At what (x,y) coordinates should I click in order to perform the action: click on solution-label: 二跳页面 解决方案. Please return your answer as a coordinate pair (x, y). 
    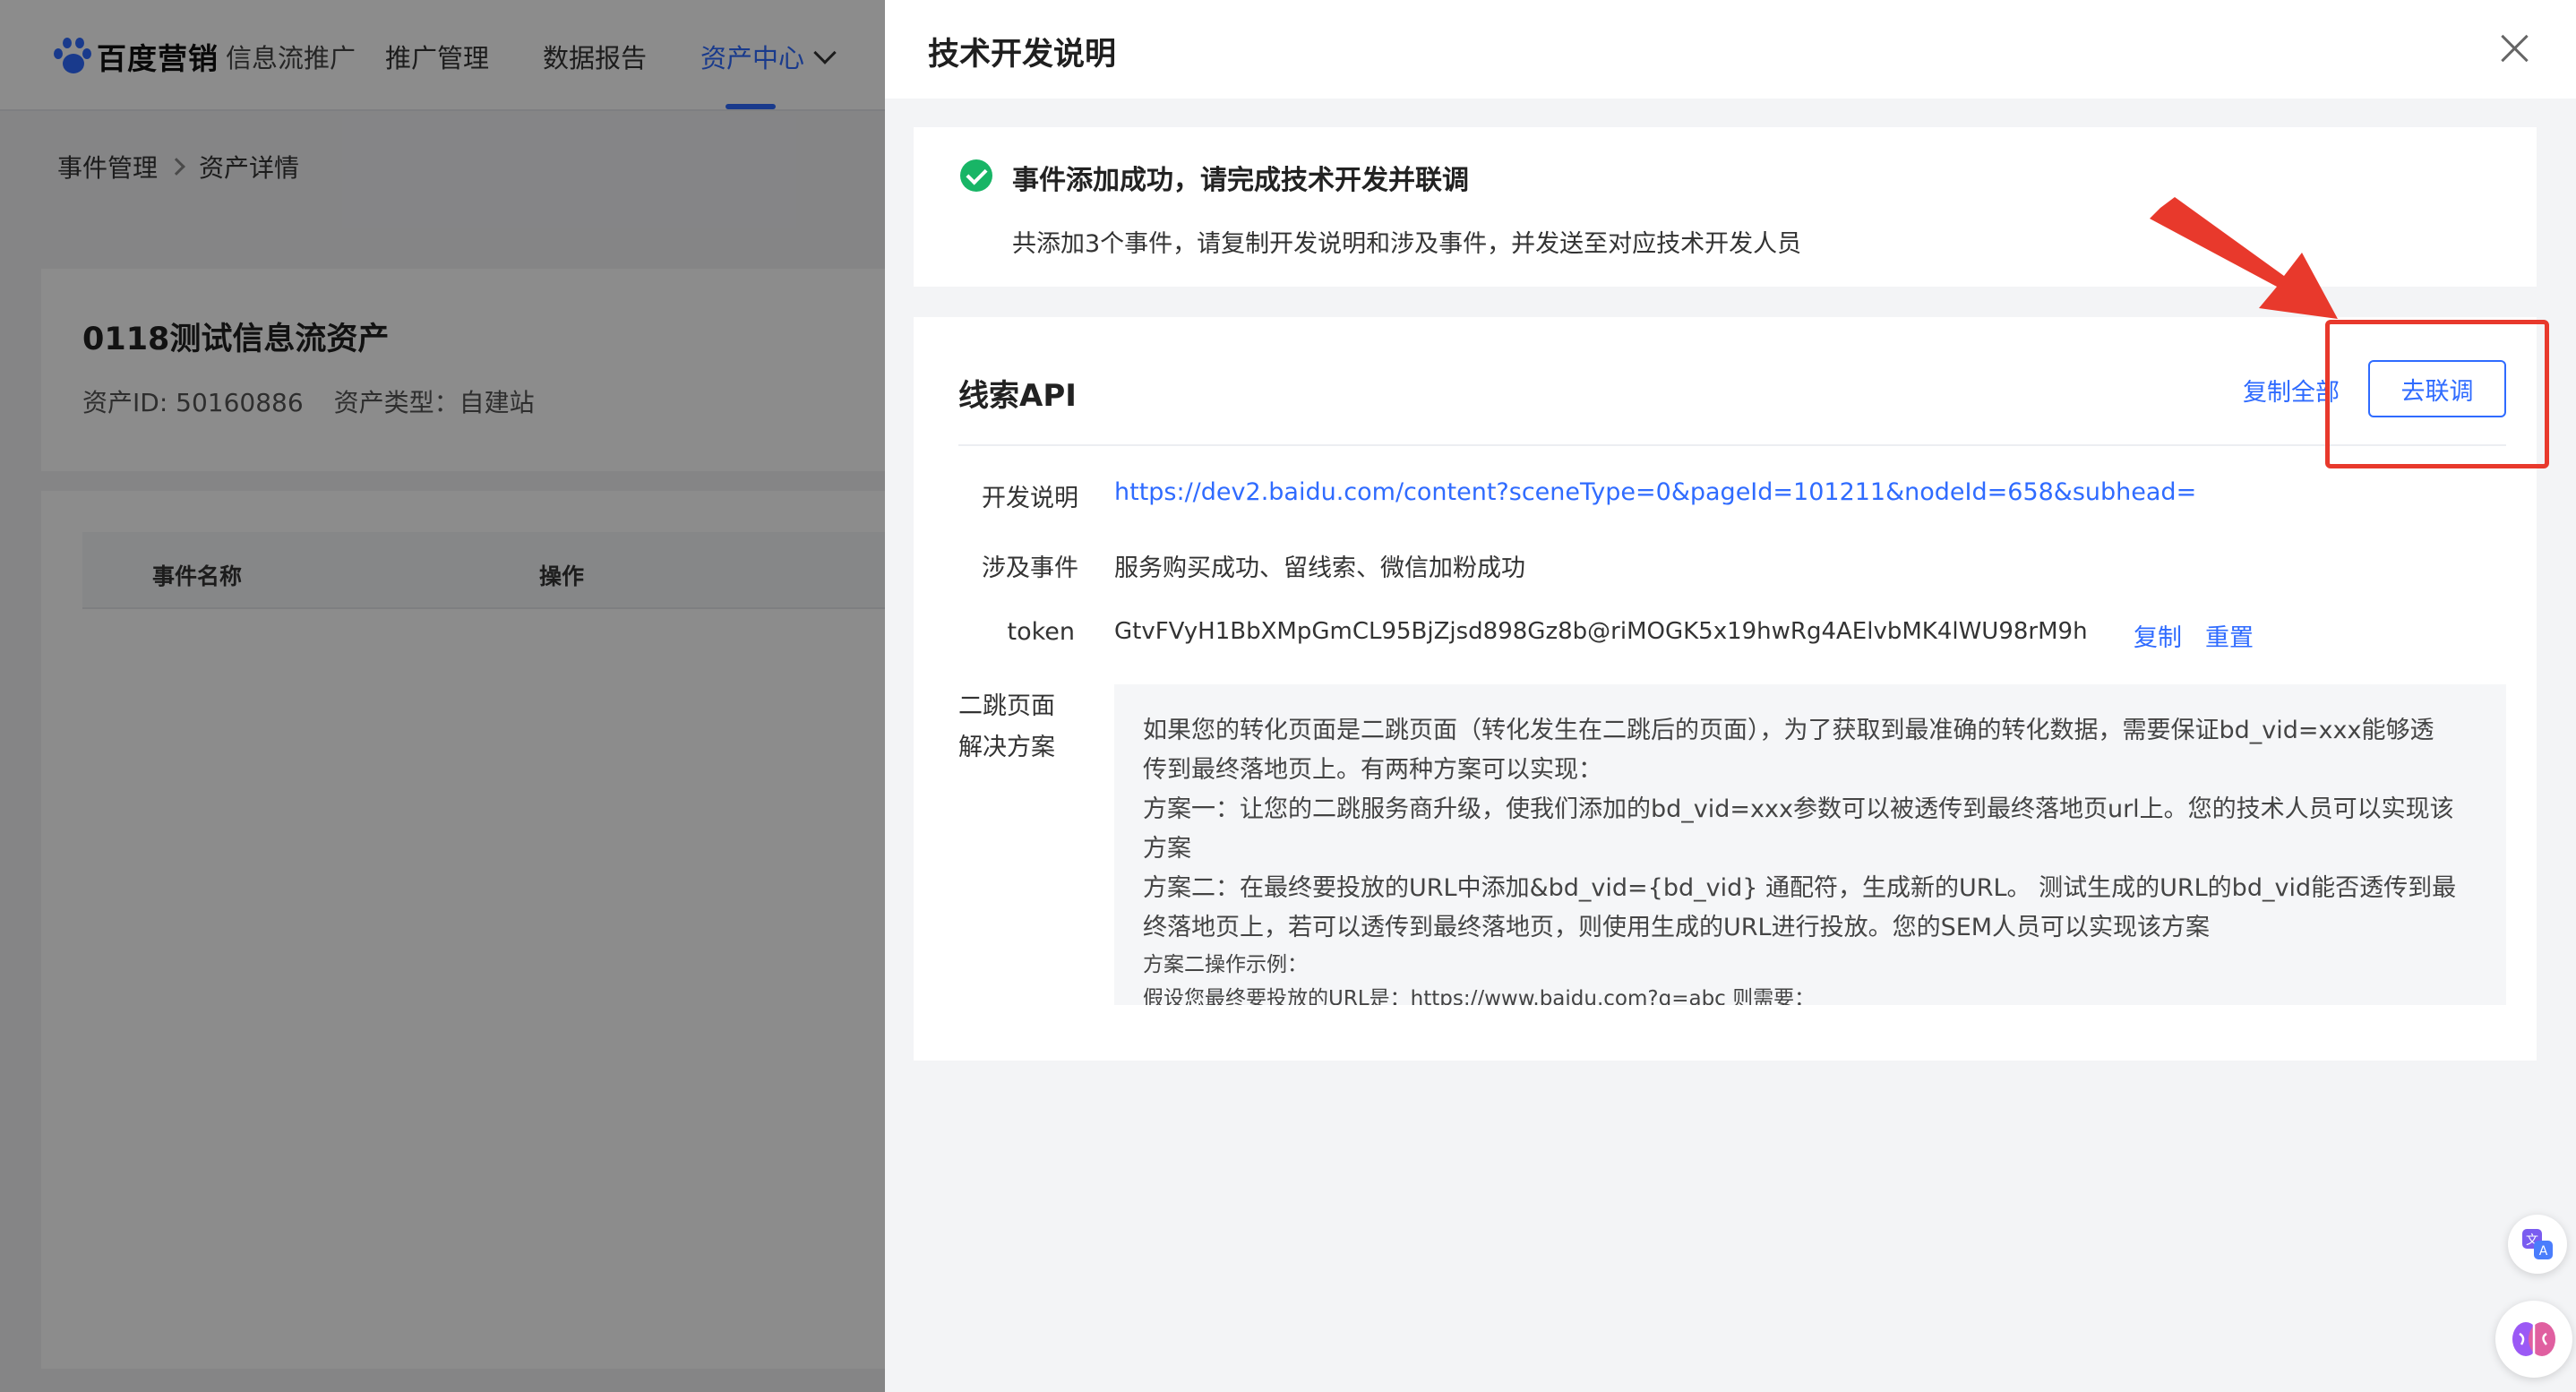
    Looking at the image, I should click on (1018, 727).